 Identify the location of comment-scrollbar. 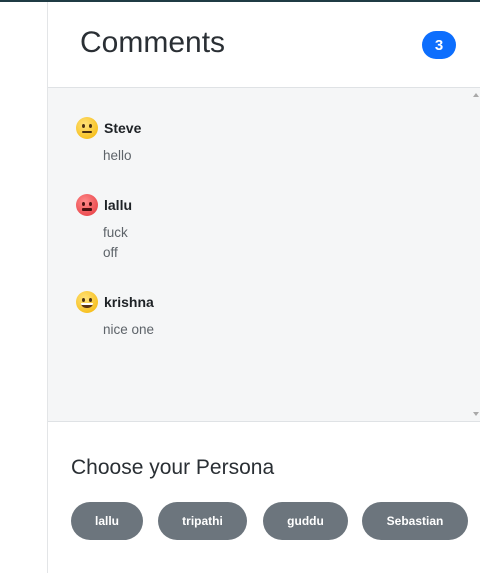
(476, 254).